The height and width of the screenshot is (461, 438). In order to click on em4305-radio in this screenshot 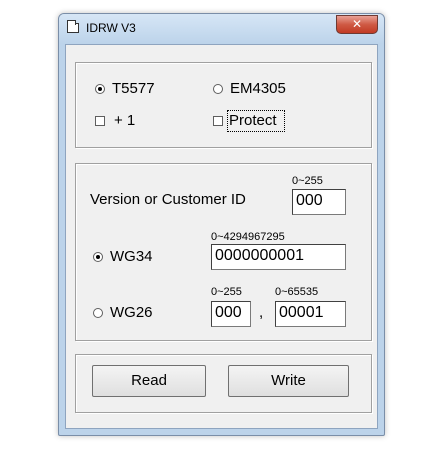, I will do `click(218, 89)`.